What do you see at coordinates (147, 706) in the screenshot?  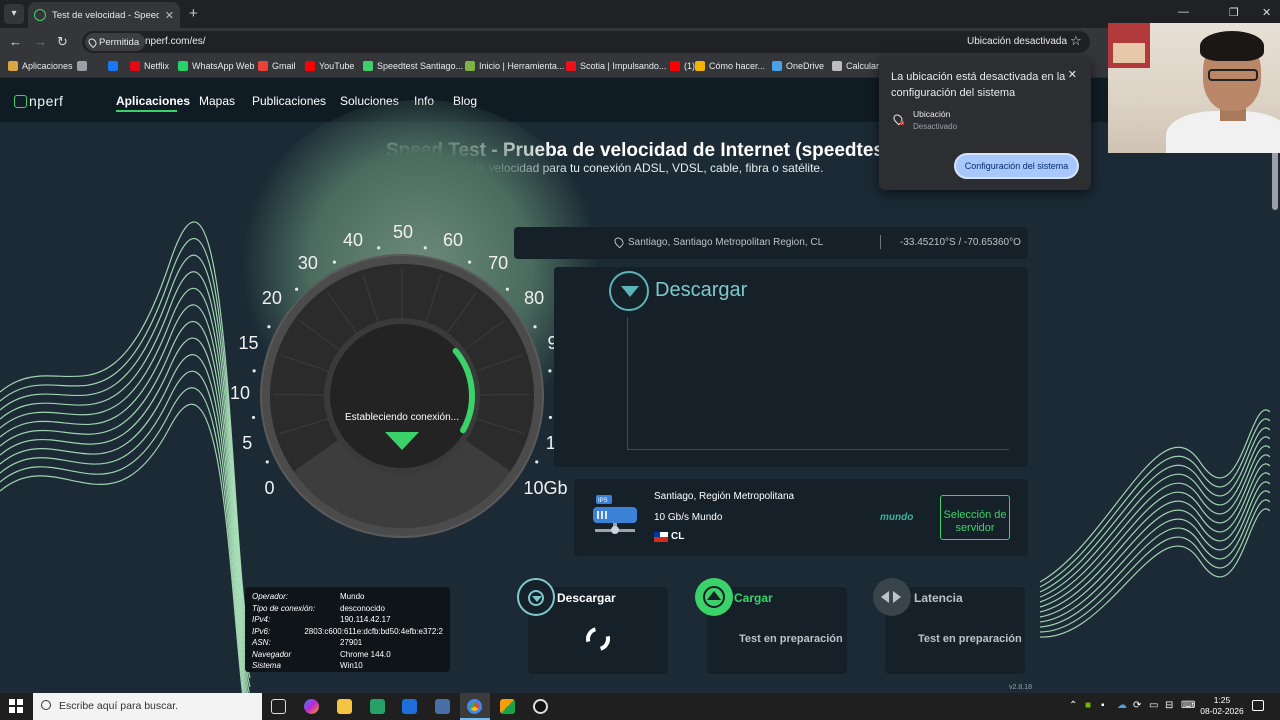 I see `taskbar-search: Escribe aquí para buscar.` at bounding box center [147, 706].